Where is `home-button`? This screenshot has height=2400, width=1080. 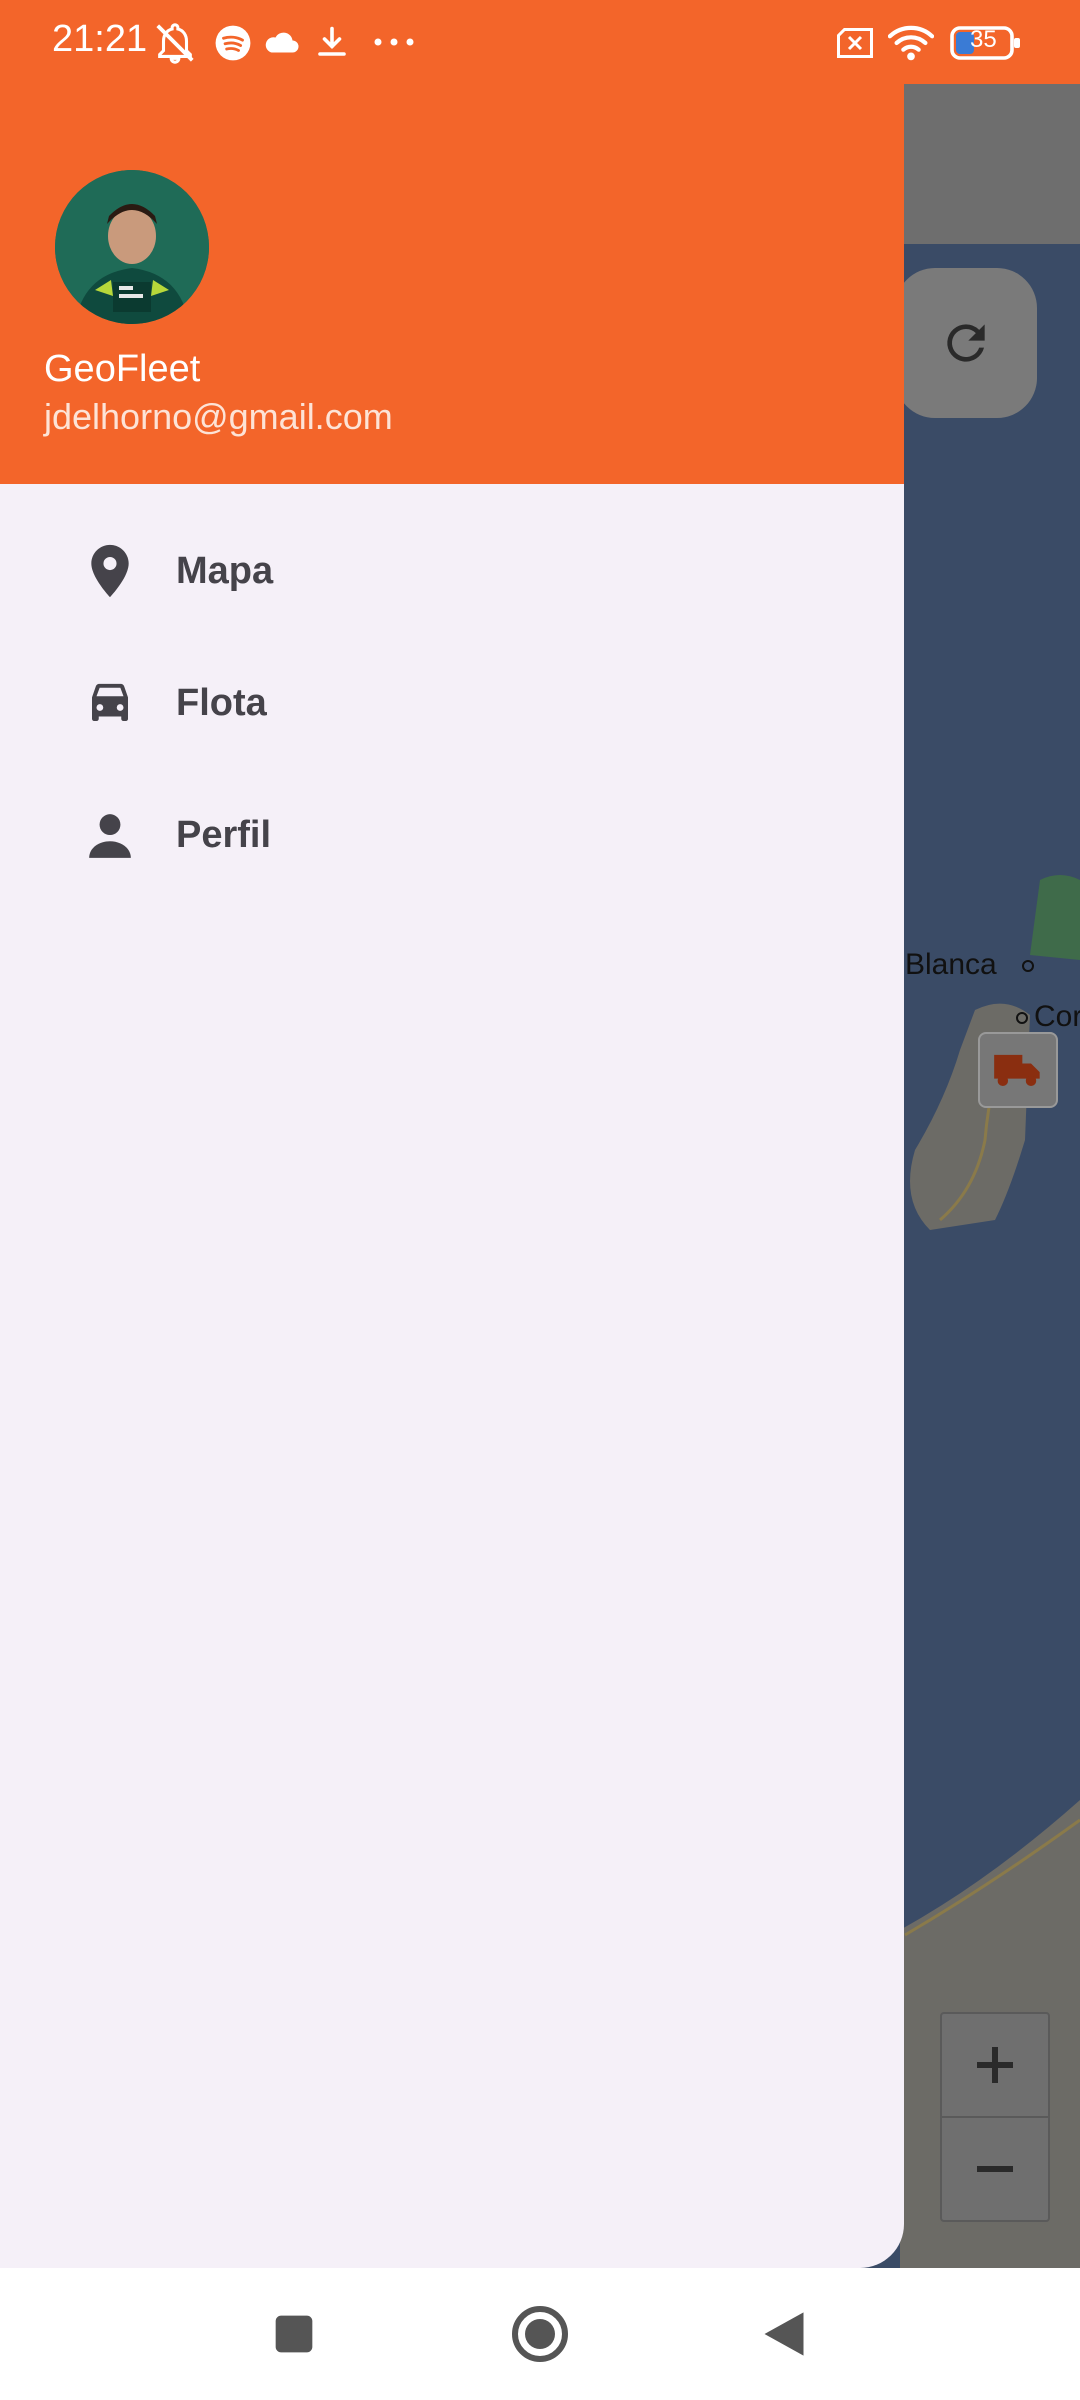
home-button is located at coordinates (540, 2334).